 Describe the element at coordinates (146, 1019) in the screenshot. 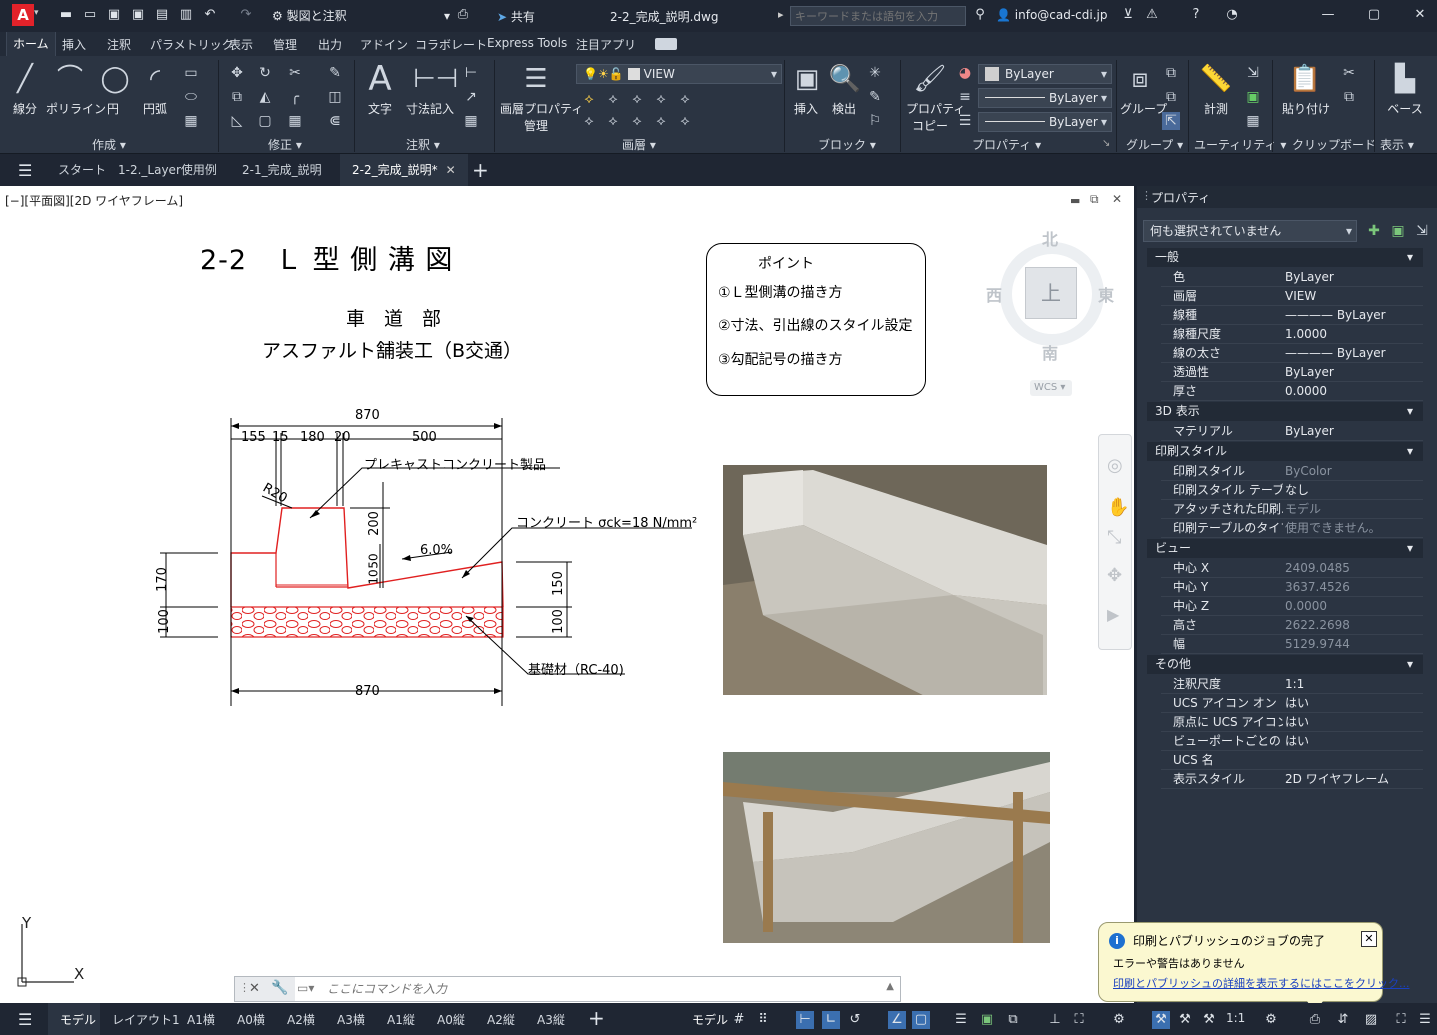

I see `layout-tab-layout1: レイアウト1` at that location.